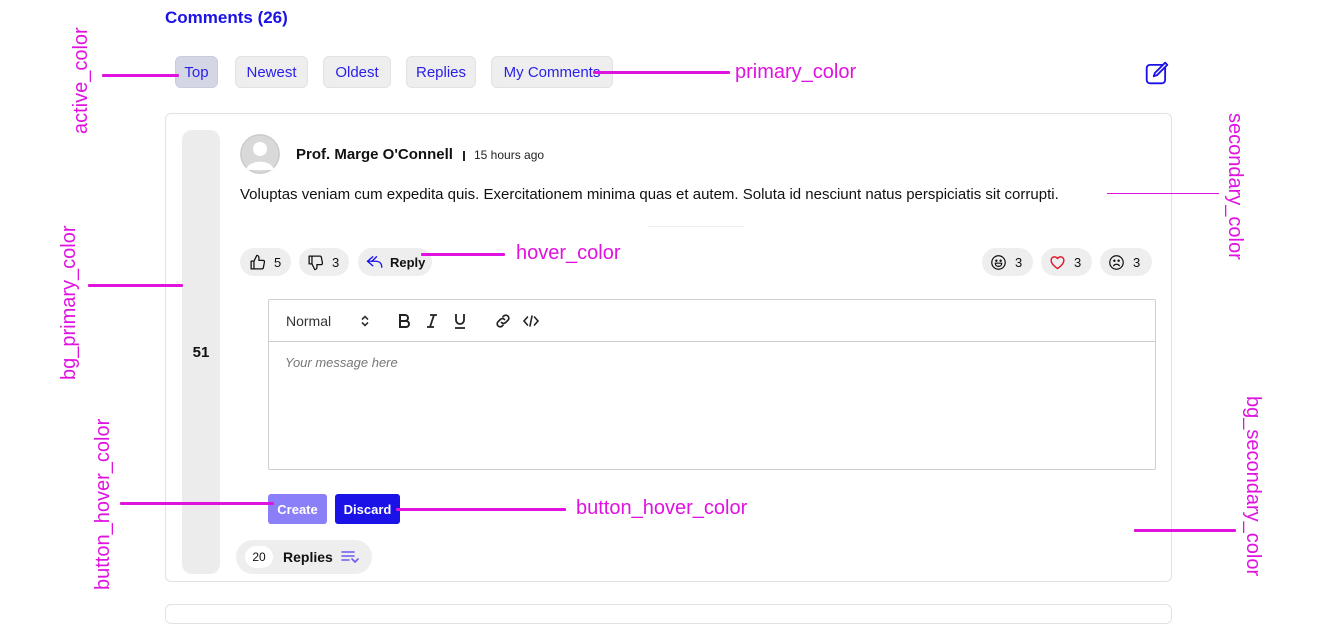  I want to click on code-icon, so click(531, 321).